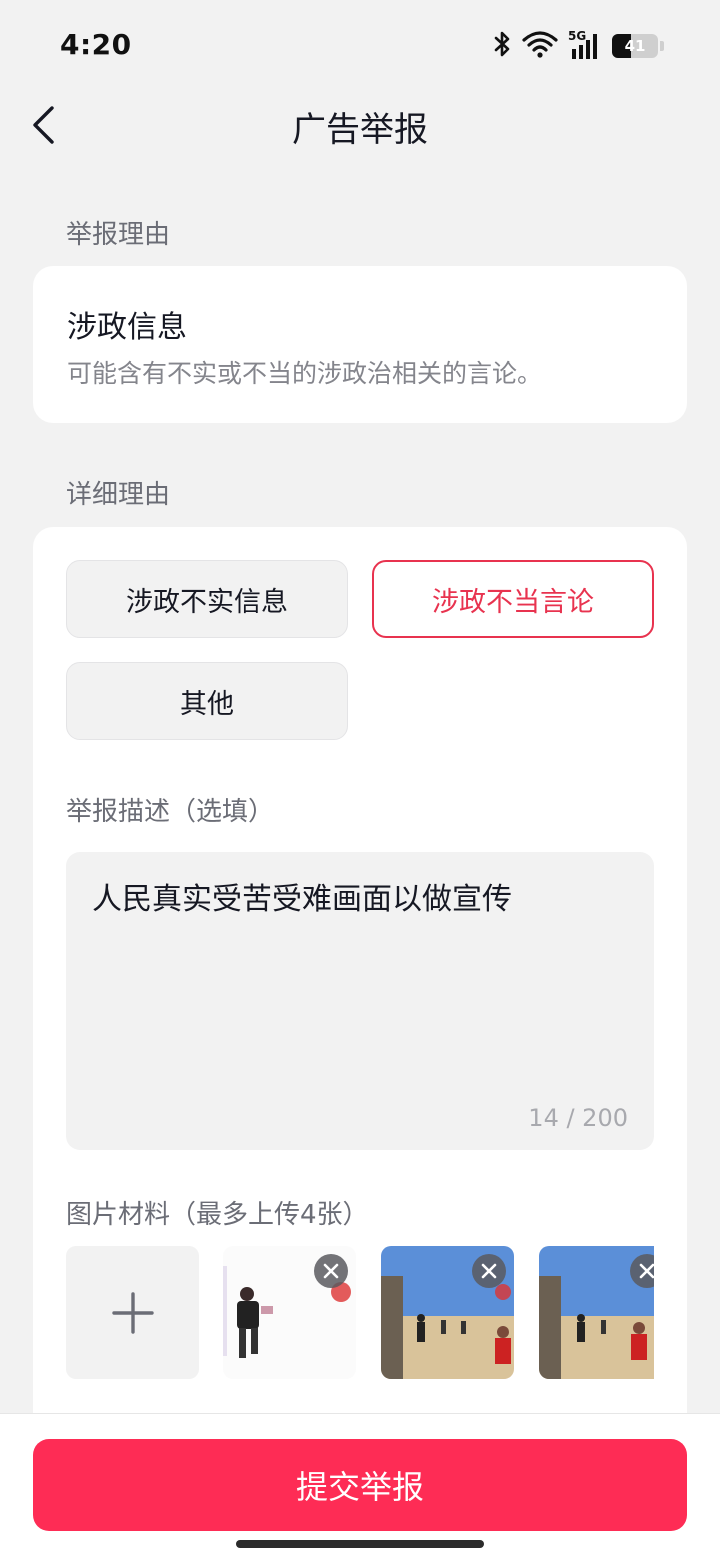  Describe the element at coordinates (503, 46) in the screenshot. I see `bluetooth-icon` at that location.